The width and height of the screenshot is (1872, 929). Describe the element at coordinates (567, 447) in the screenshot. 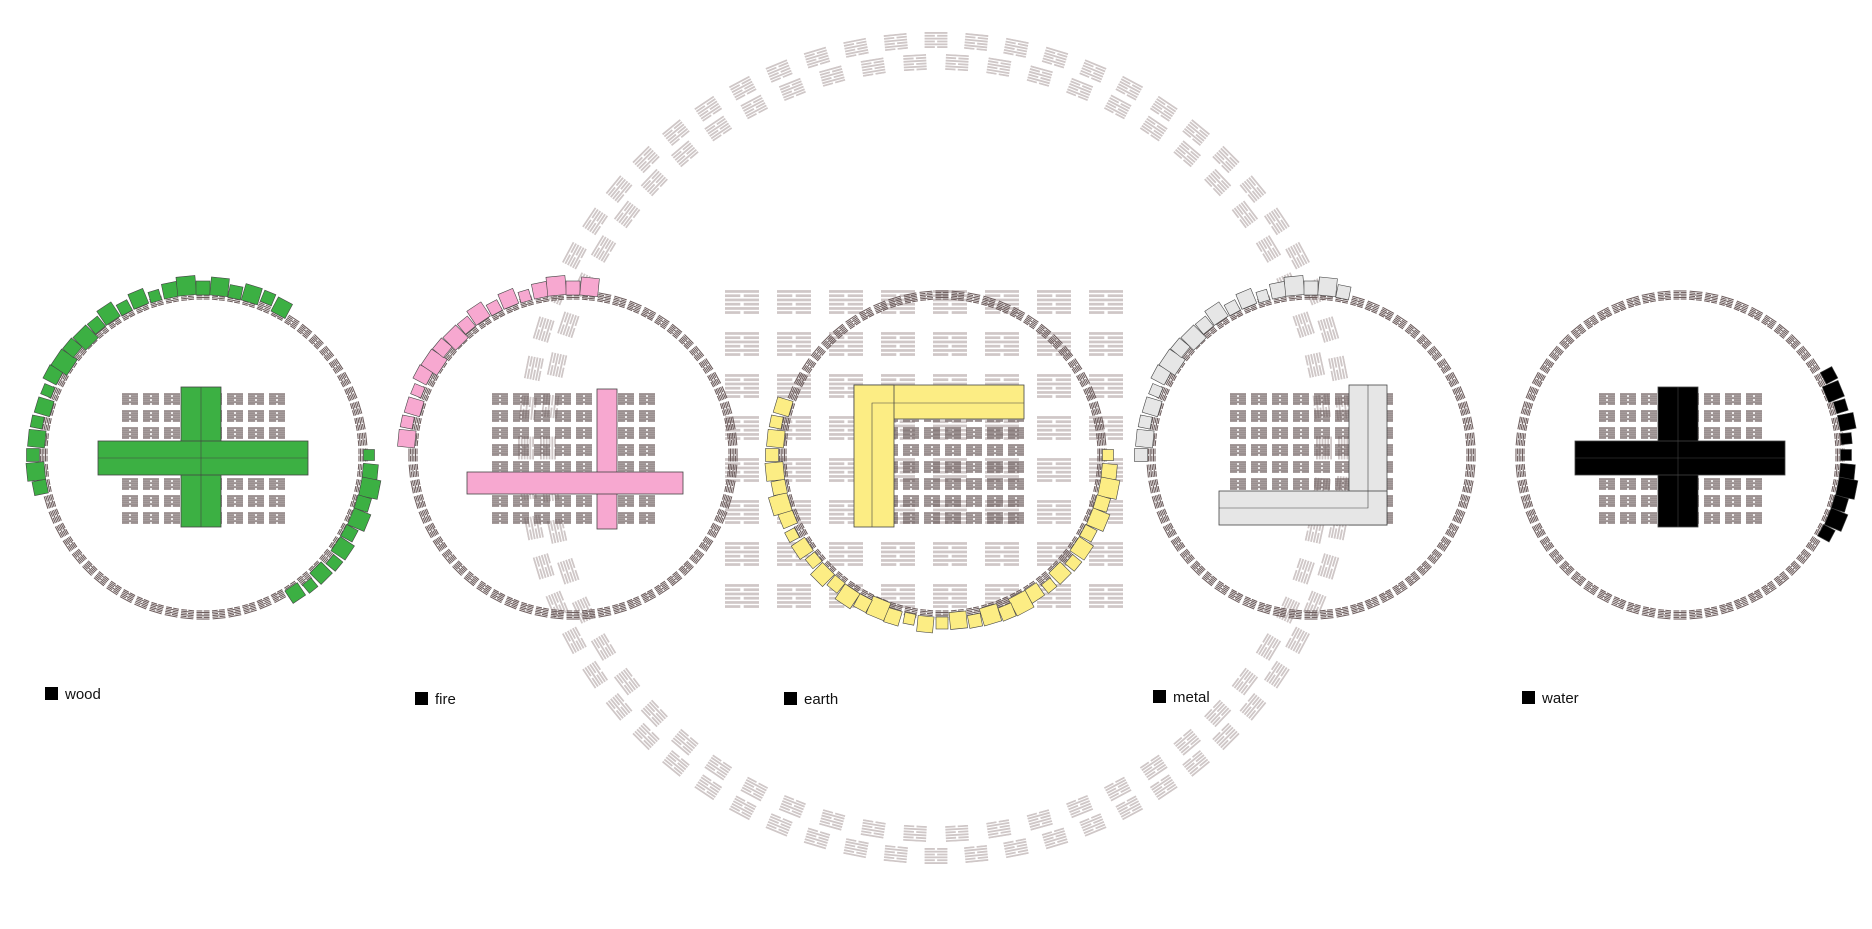

I see `panel-fire` at that location.